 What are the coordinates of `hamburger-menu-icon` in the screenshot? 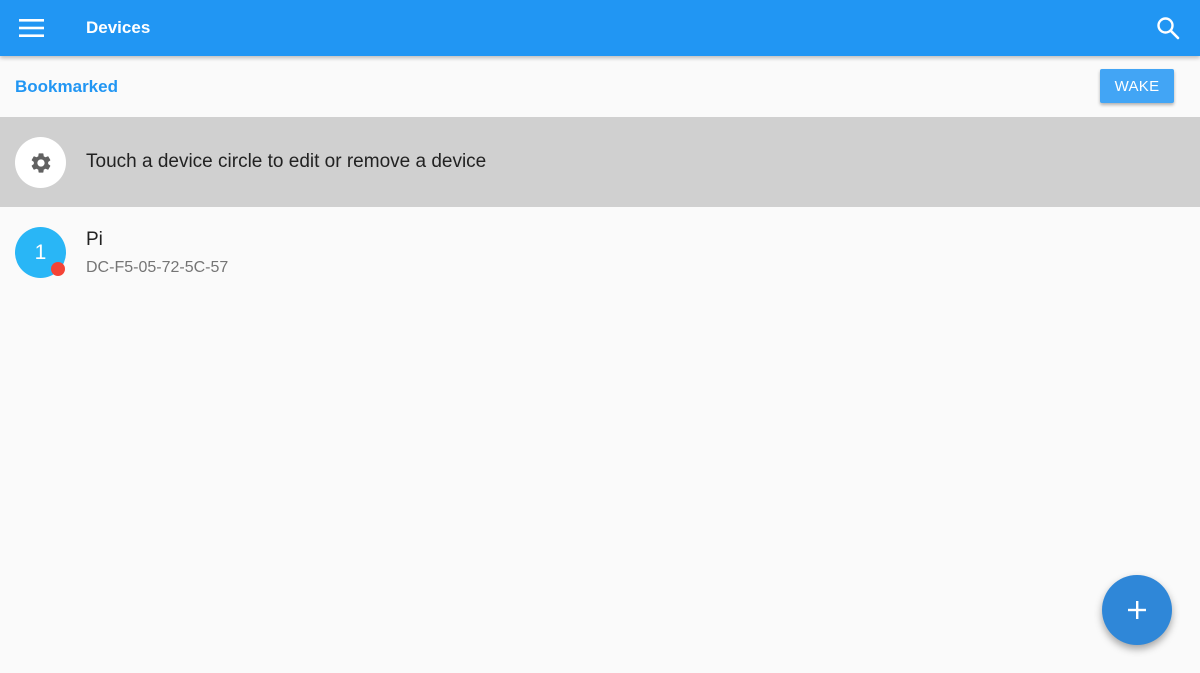 It's located at (31, 28).